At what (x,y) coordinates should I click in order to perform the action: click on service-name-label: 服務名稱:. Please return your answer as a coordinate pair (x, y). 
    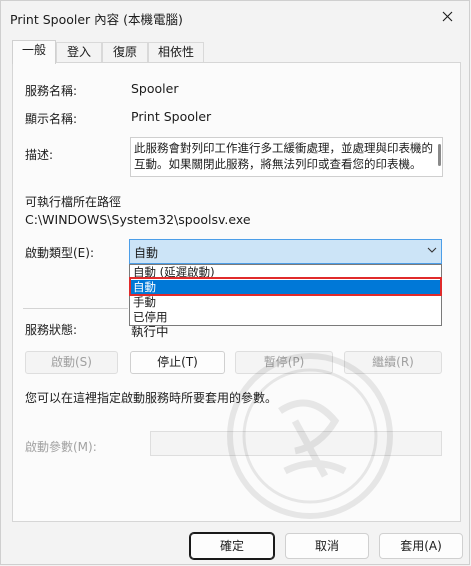
    Looking at the image, I should click on (51, 91).